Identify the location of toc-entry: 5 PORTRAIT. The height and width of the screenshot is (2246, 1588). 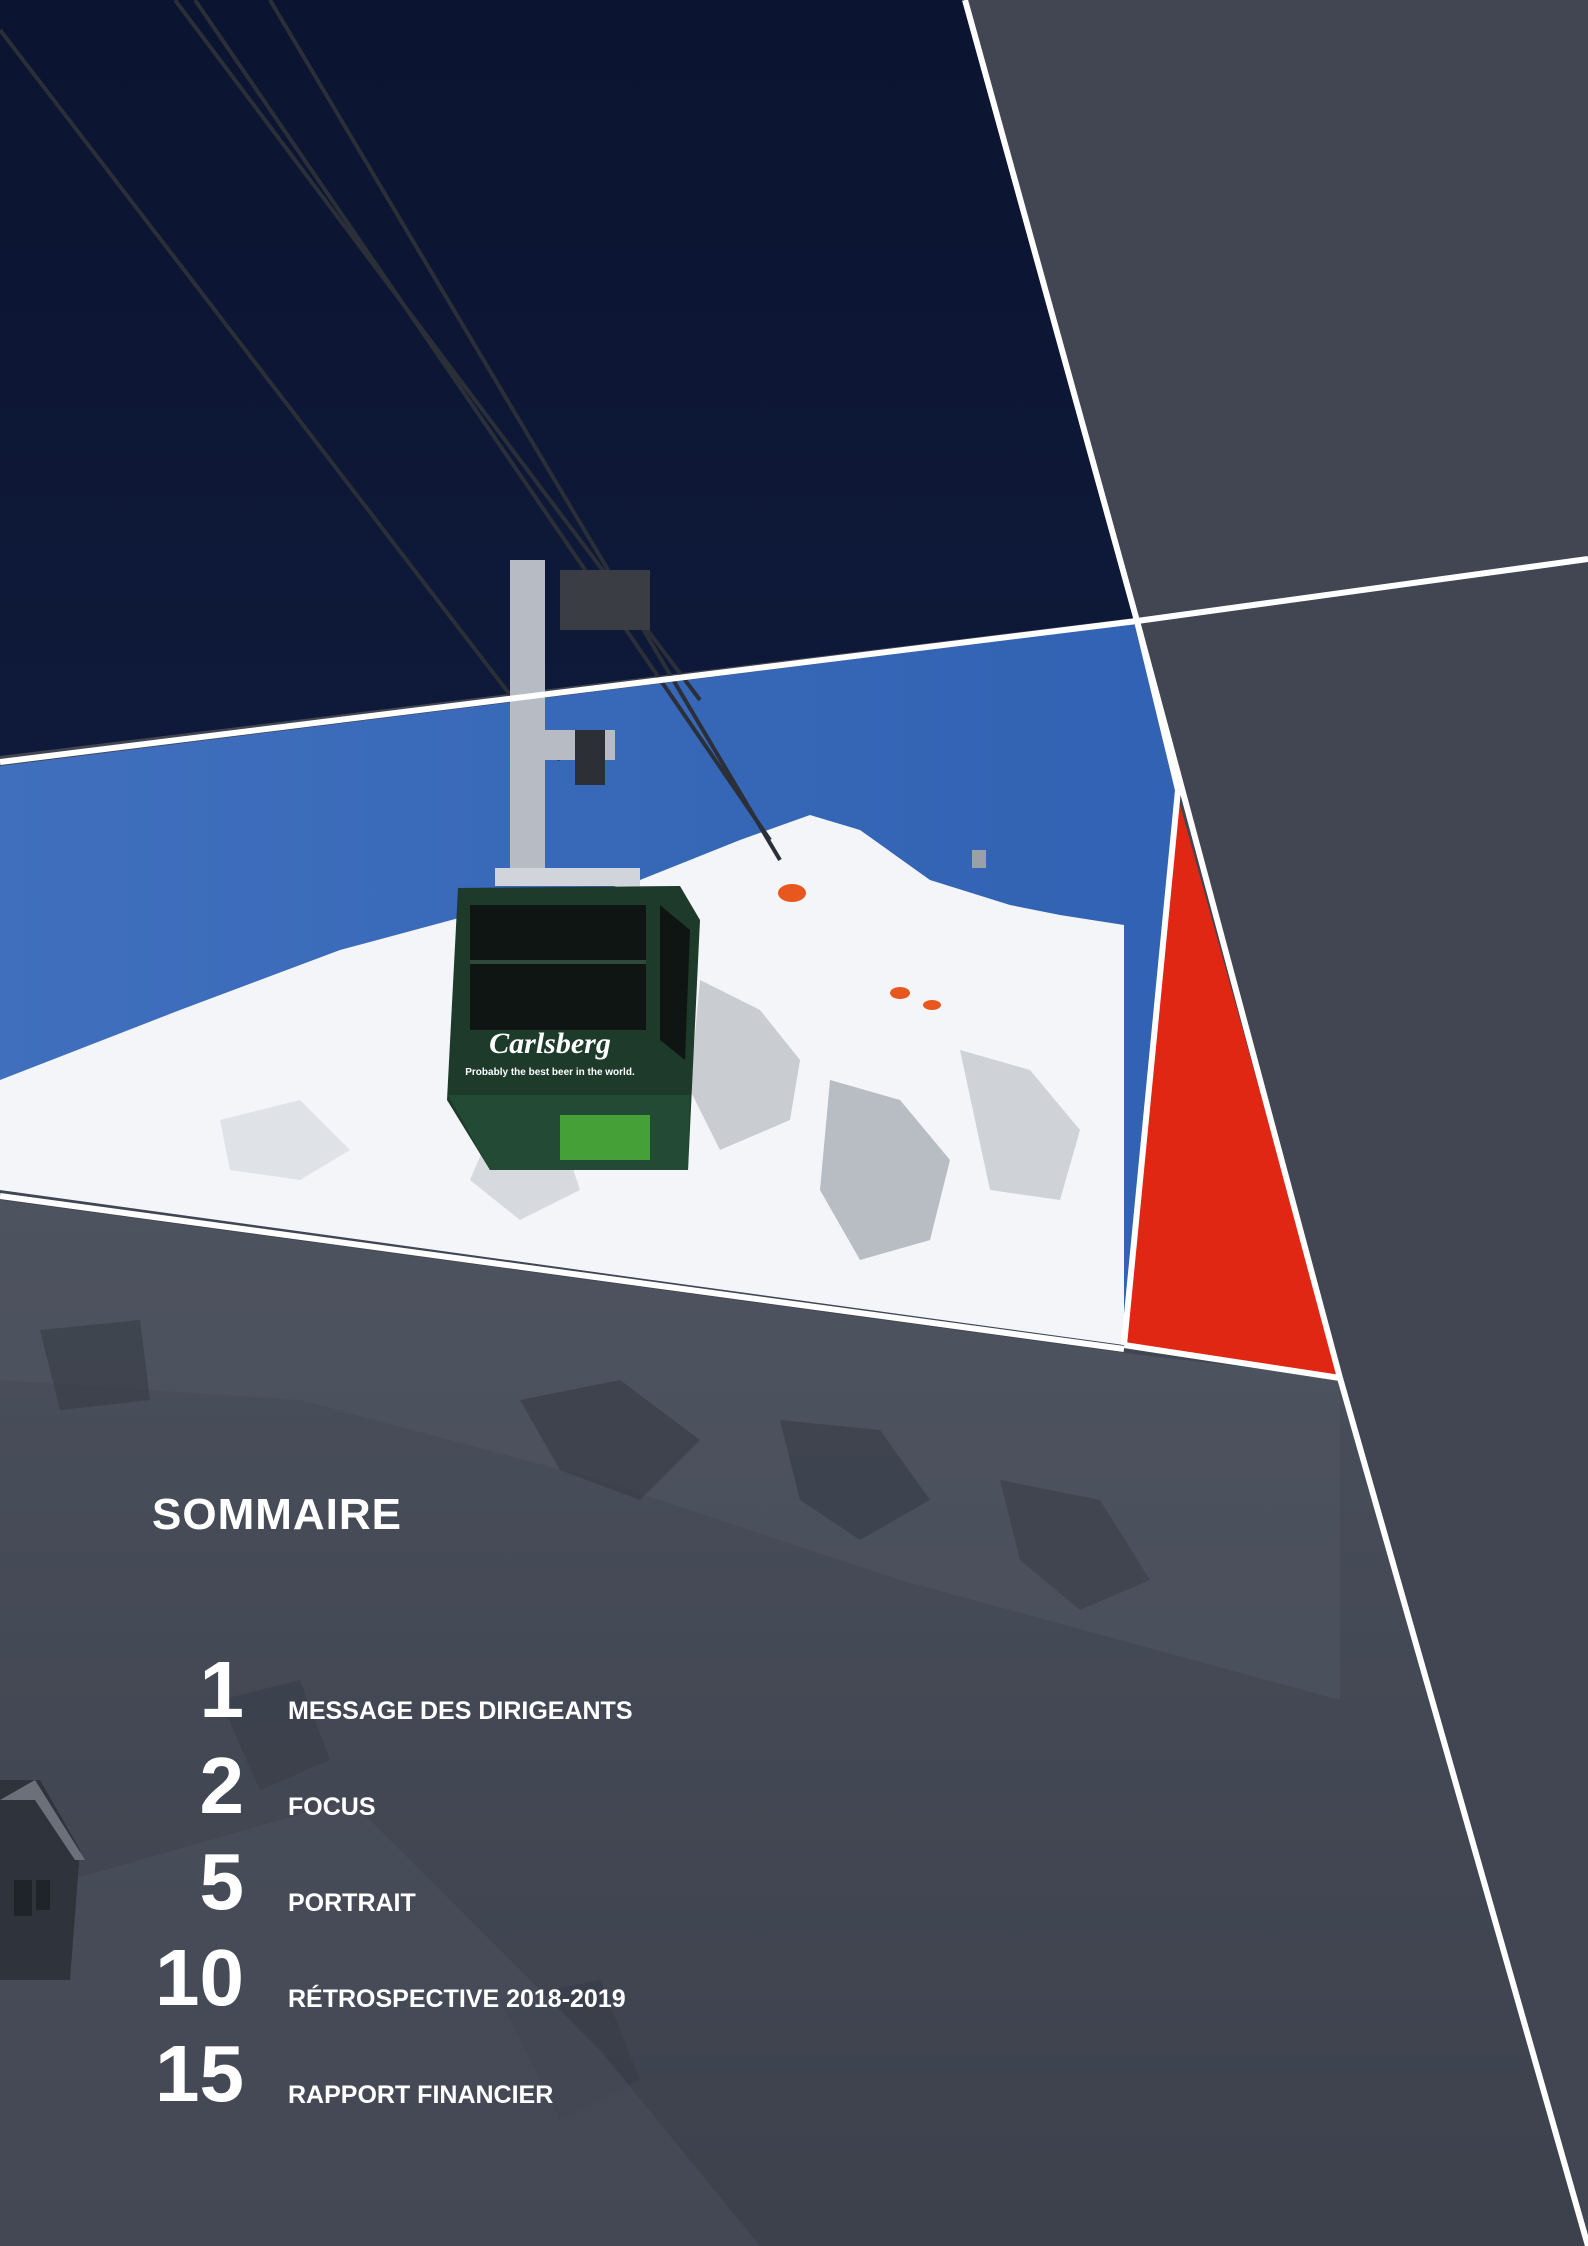
(440, 1877).